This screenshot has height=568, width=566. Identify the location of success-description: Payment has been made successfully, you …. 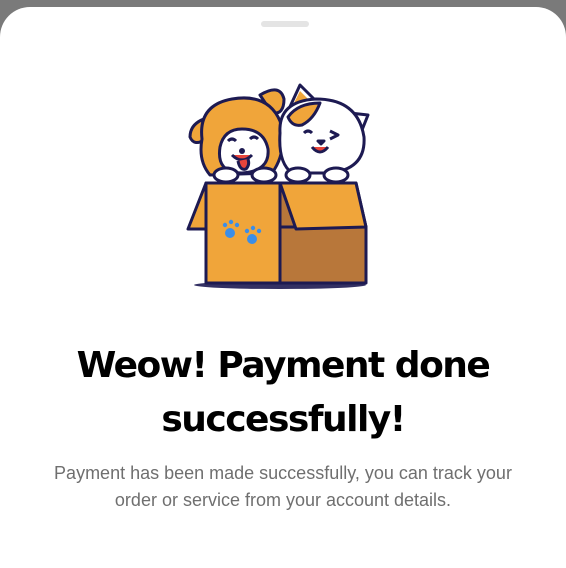
(283, 486).